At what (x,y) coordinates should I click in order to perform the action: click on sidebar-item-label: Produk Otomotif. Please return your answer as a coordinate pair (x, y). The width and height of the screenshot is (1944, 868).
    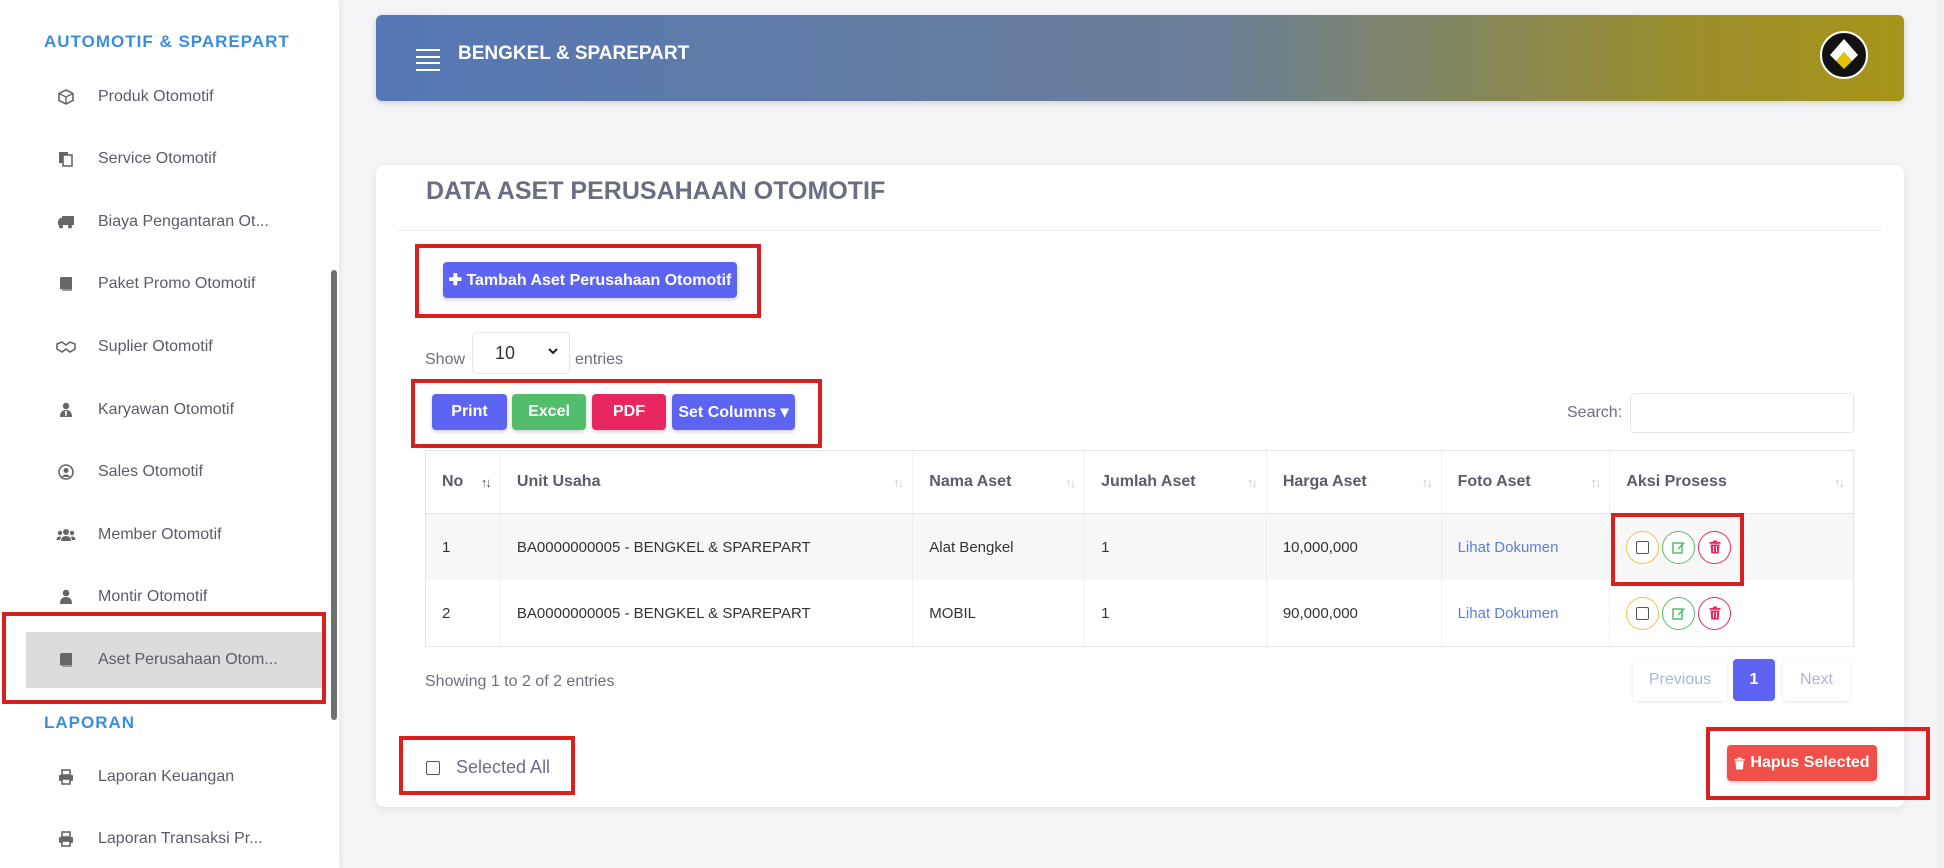
    Looking at the image, I should click on (156, 96).